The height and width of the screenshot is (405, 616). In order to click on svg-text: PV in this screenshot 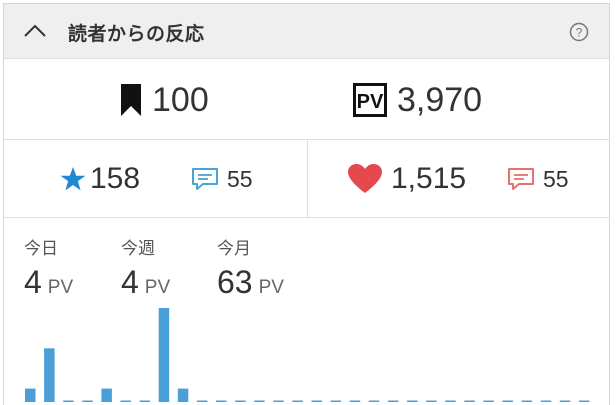, I will do `click(370, 102)`.